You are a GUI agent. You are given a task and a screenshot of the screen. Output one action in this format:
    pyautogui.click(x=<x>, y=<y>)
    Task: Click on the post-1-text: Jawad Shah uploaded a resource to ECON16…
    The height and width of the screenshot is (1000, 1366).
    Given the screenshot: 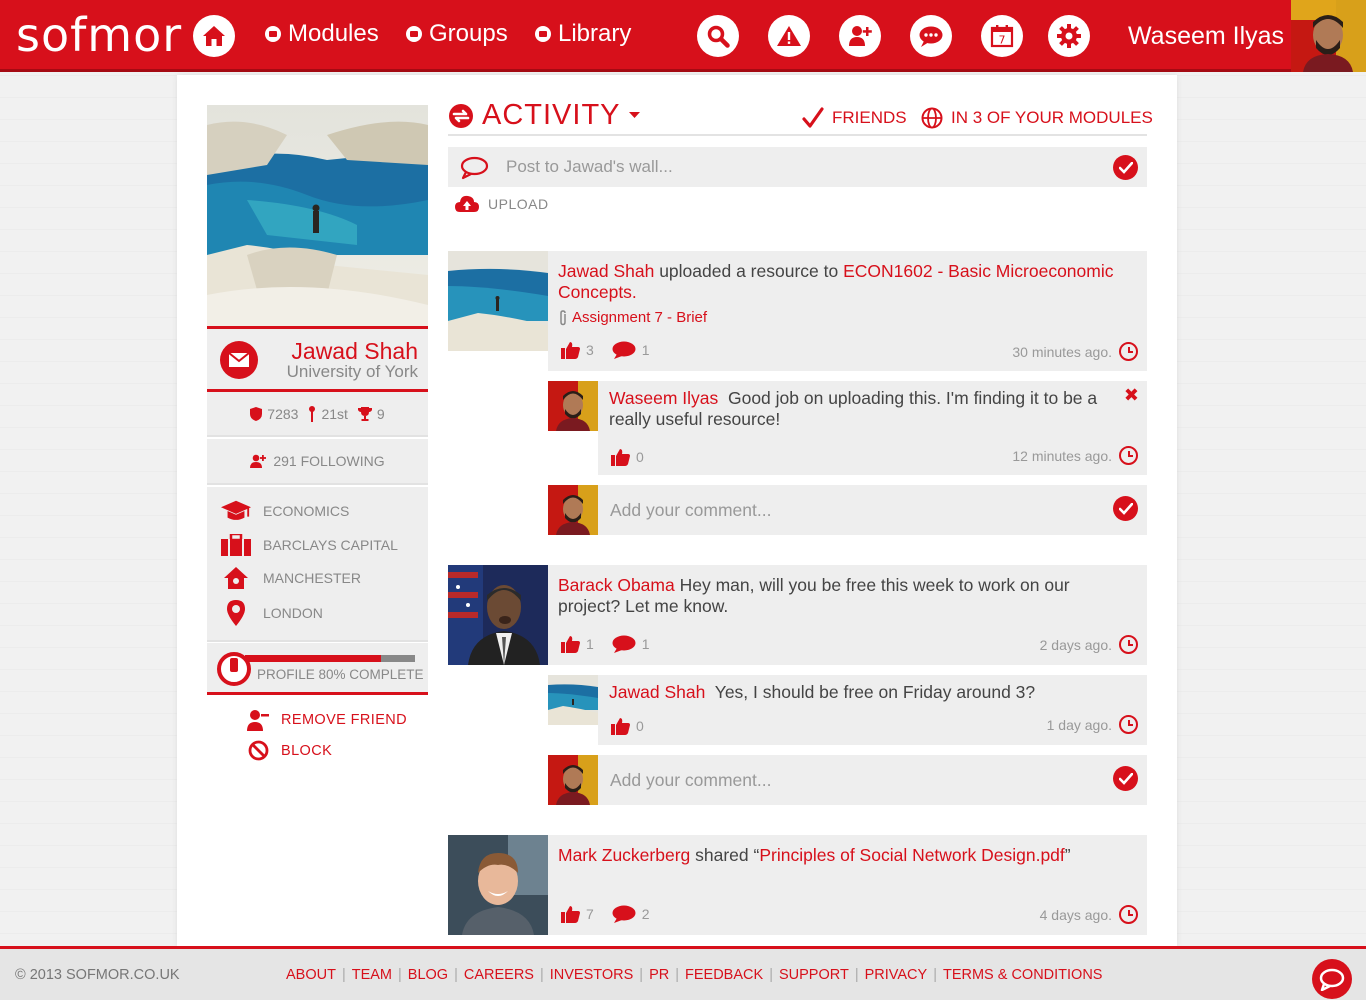 What is the action you would take?
    pyautogui.click(x=842, y=282)
    